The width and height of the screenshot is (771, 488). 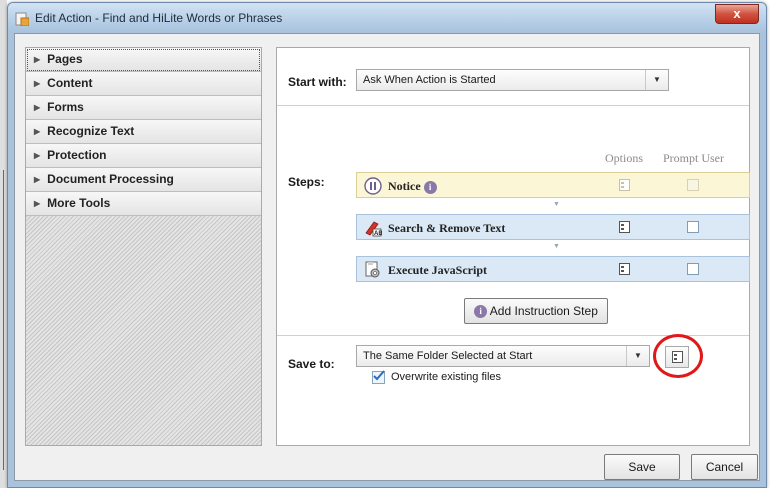 What do you see at coordinates (447, 228) in the screenshot?
I see `step-label: Search & Remove Text` at bounding box center [447, 228].